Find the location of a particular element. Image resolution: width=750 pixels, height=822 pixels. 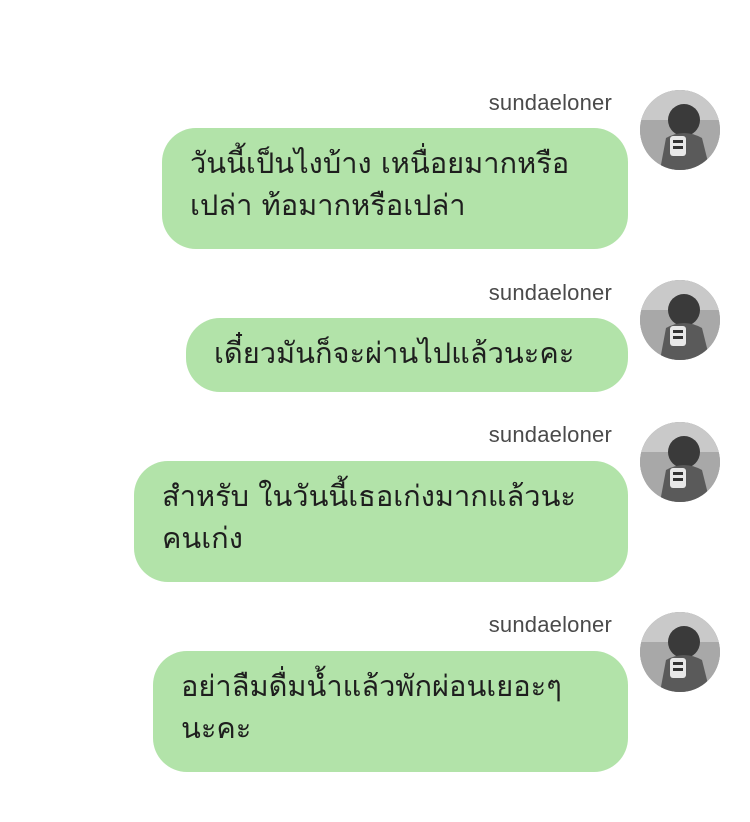

message-line: นะคะ is located at coordinates (216, 728).